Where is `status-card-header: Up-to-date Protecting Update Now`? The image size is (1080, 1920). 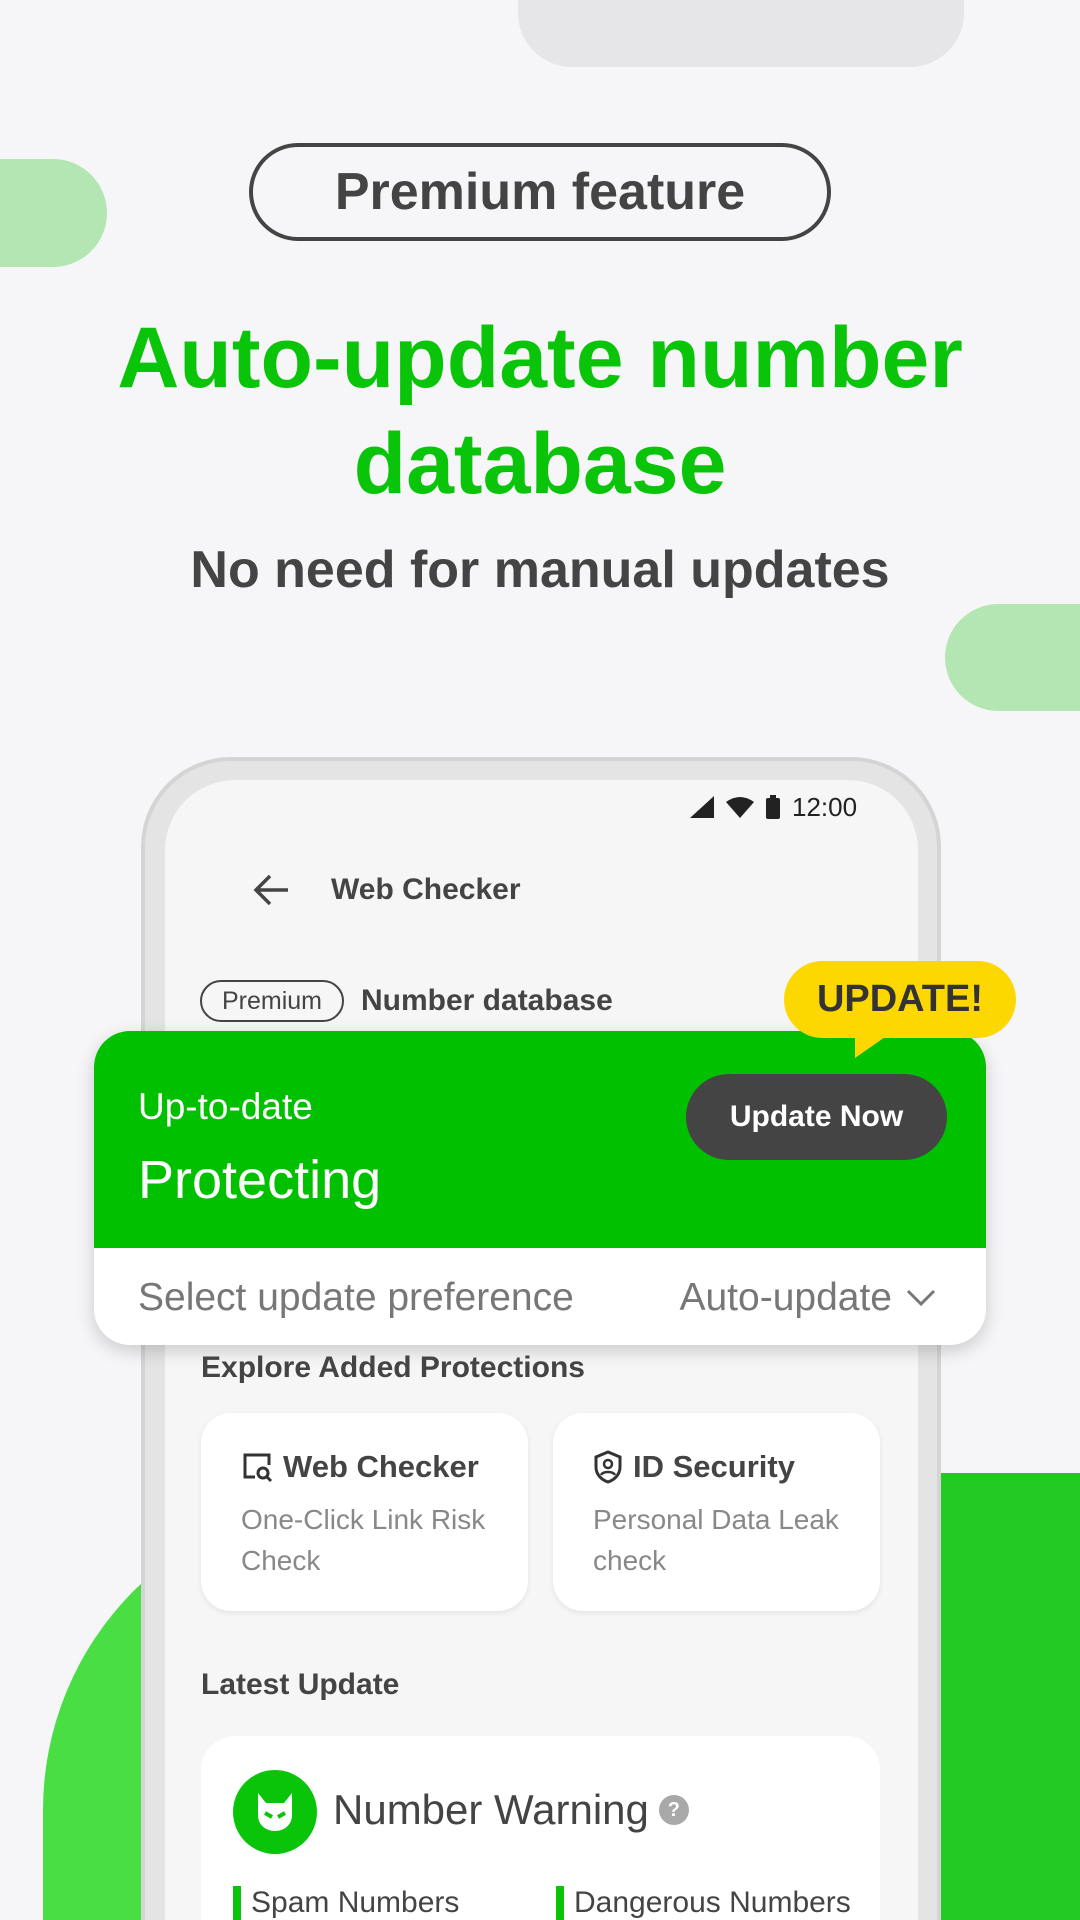 status-card-header: Up-to-date Protecting Update Now is located at coordinates (540, 1139).